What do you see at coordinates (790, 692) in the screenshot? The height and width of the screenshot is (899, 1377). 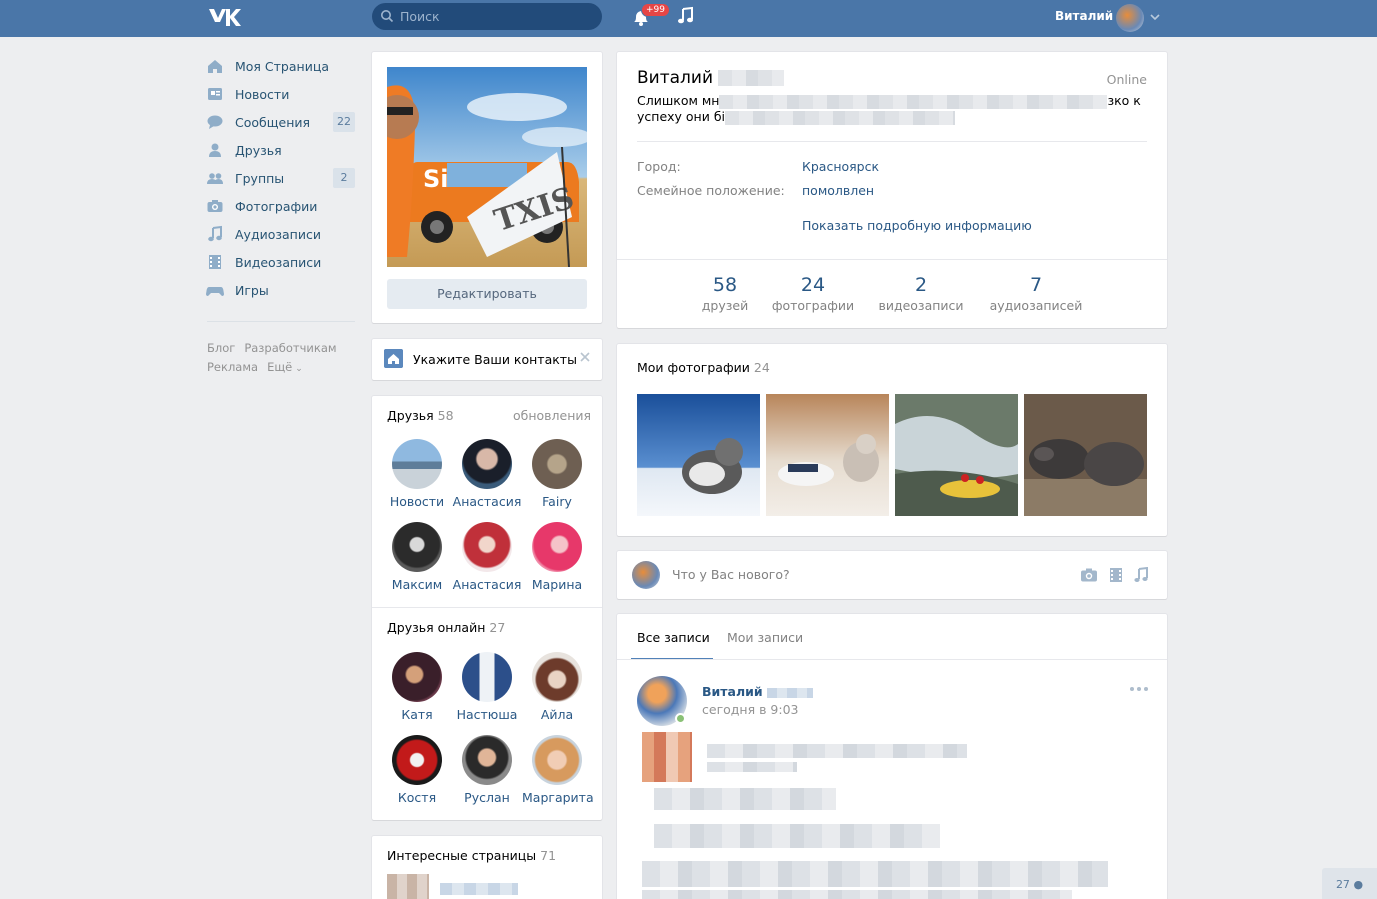 I see `blurred-surname` at bounding box center [790, 692].